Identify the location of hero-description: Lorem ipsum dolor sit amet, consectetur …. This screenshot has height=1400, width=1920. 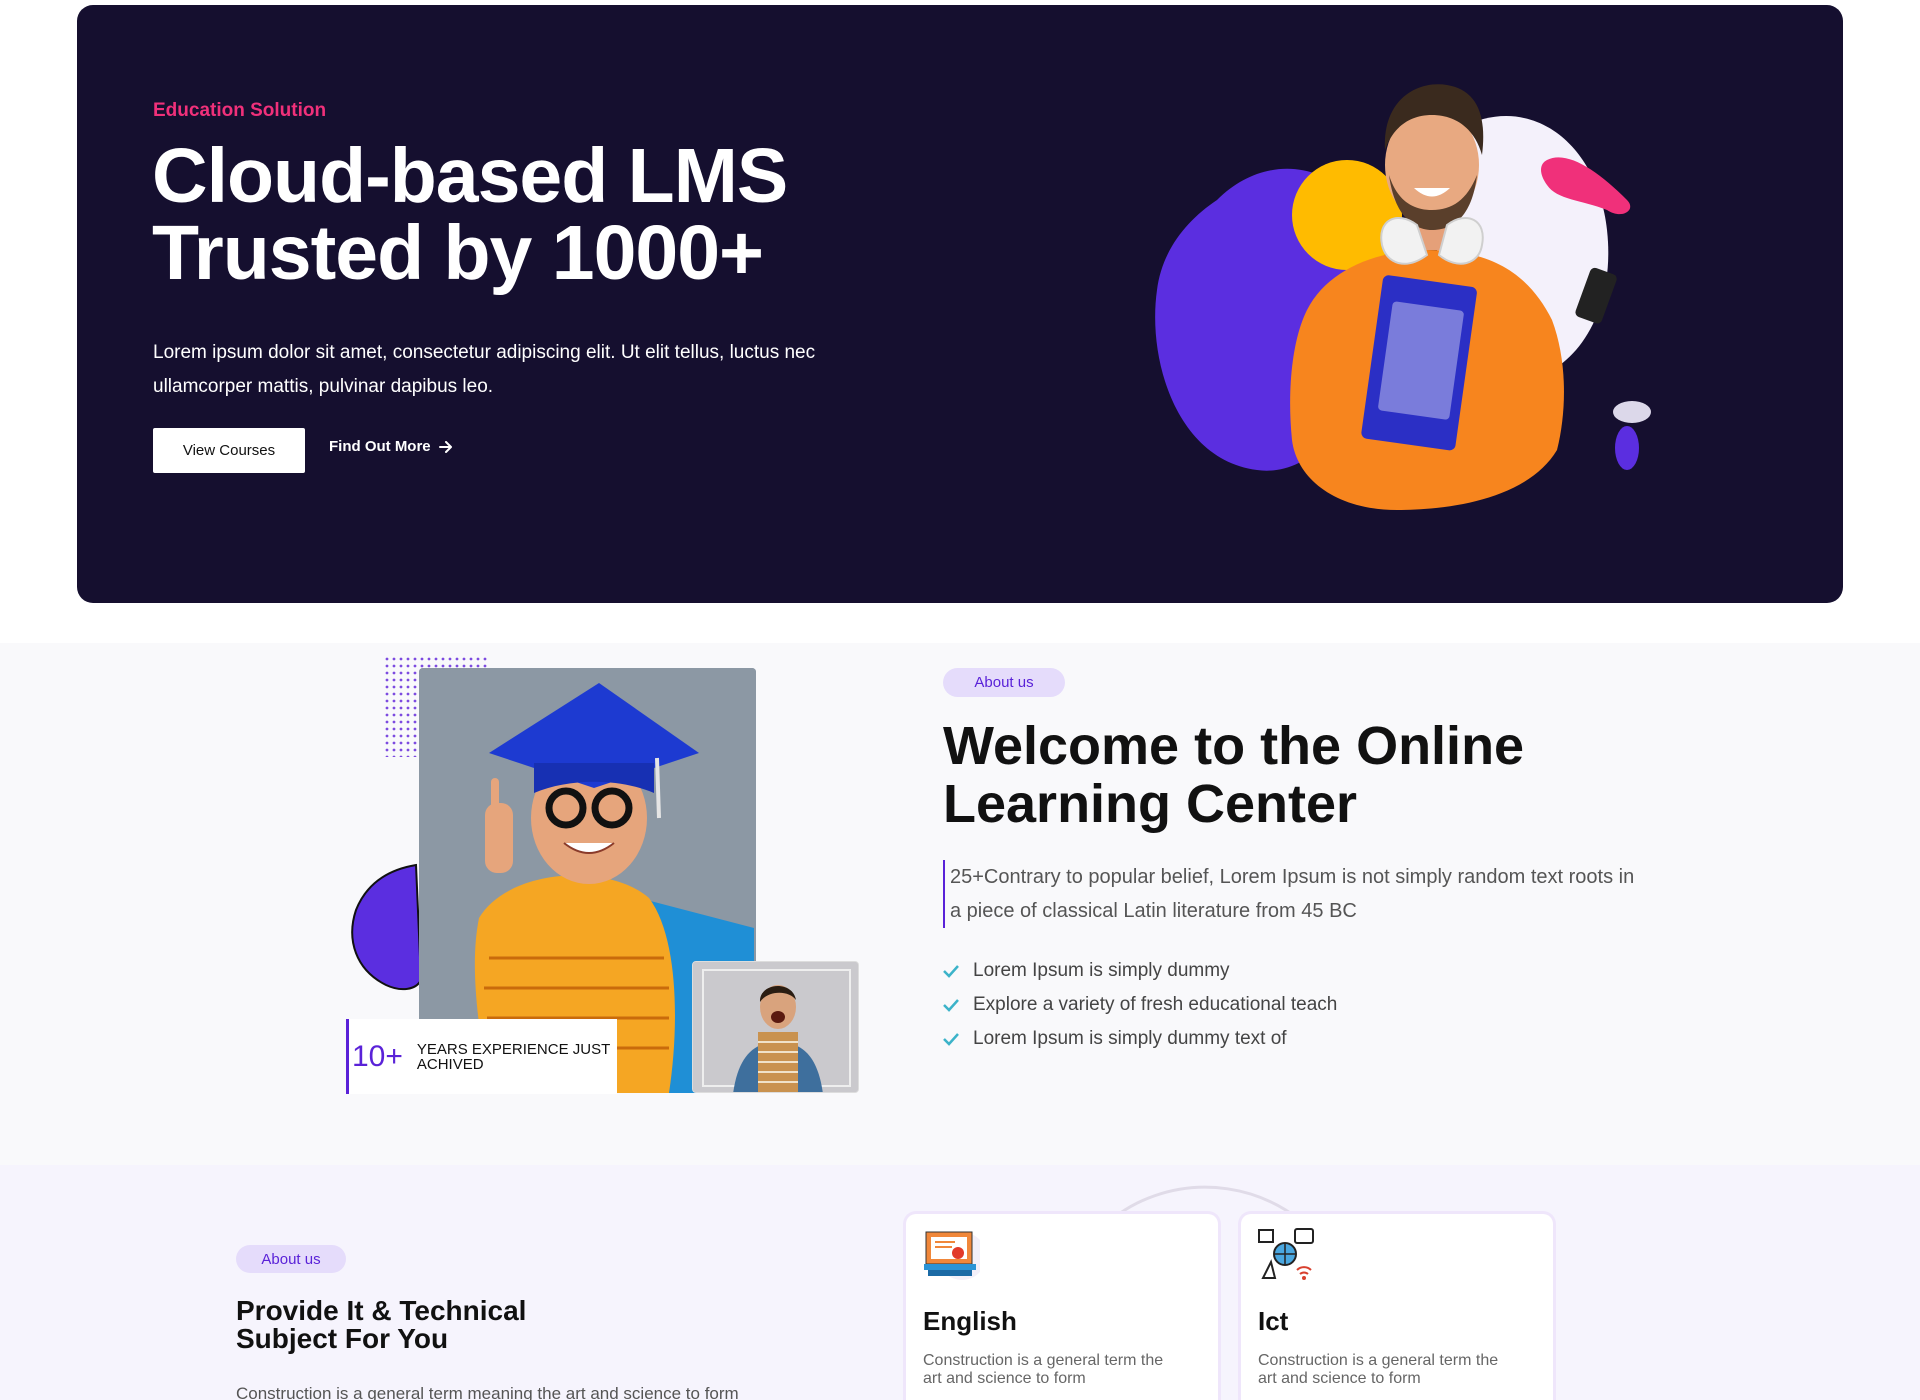
(484, 369).